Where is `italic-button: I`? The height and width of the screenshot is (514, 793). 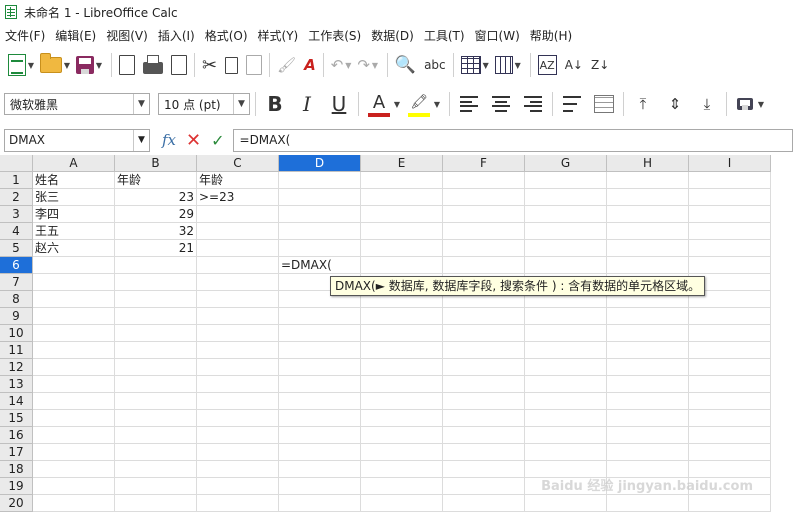 italic-button: I is located at coordinates (307, 104).